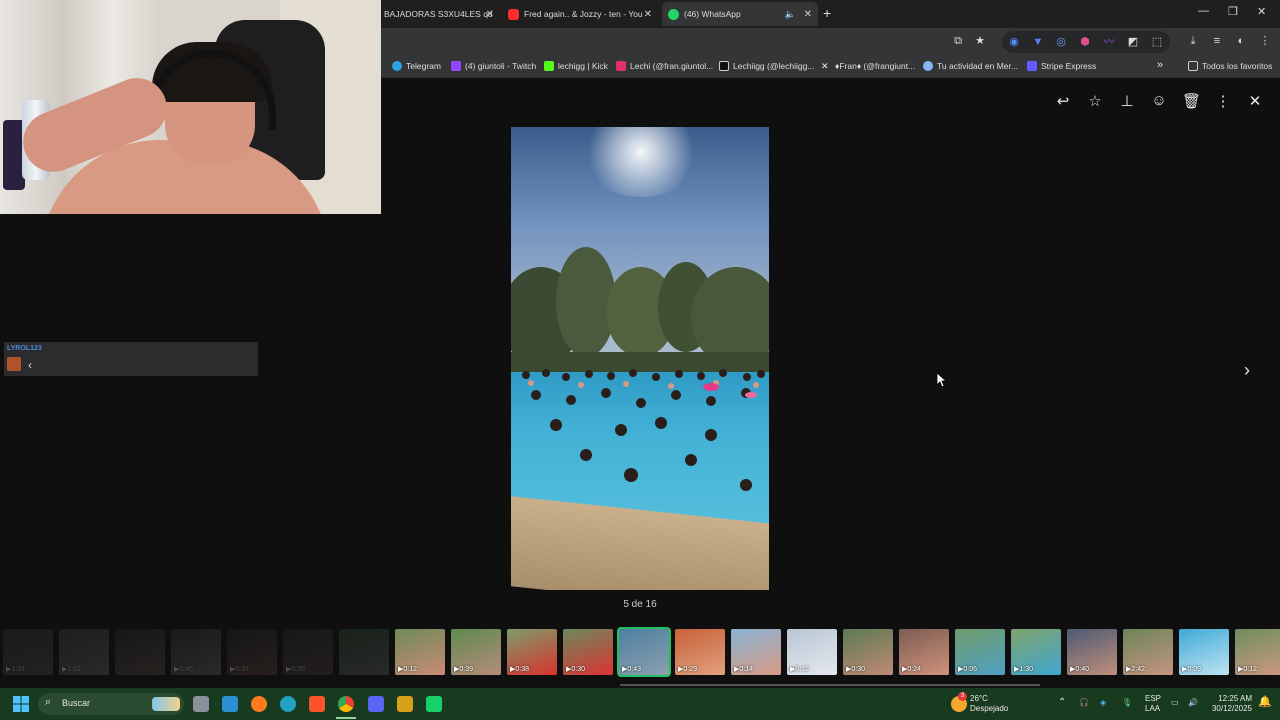  Describe the element at coordinates (1061, 66) in the screenshot. I see `bookmark-stripe: Stripe Express` at that location.